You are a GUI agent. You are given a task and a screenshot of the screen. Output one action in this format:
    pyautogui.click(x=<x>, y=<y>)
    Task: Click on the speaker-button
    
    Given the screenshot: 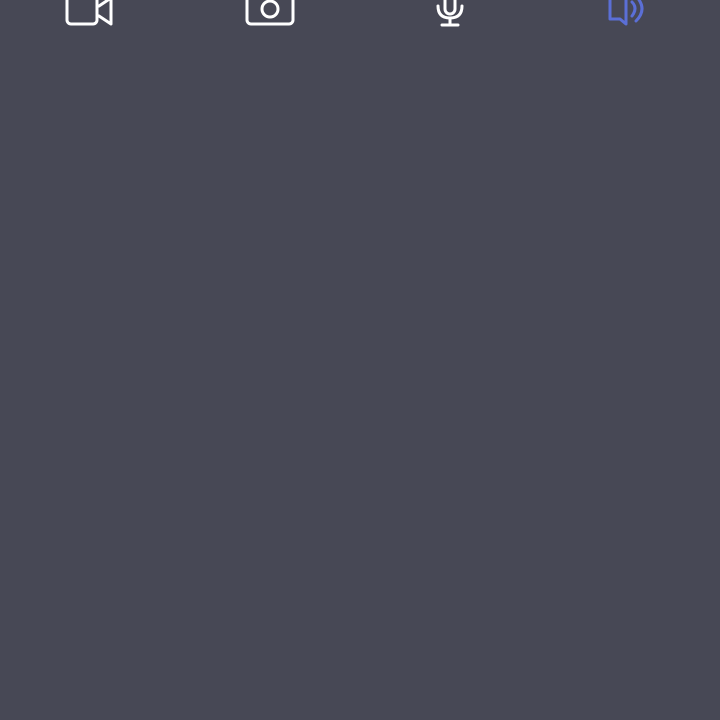 What is the action you would take?
    pyautogui.click(x=630, y=20)
    